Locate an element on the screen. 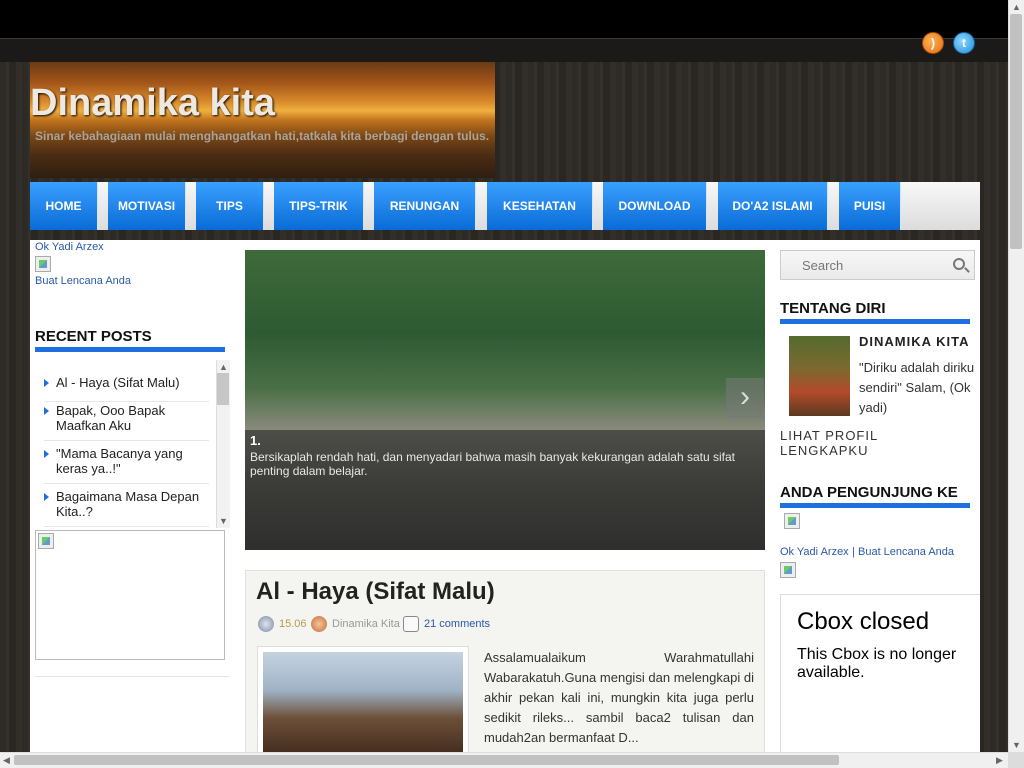 The width and height of the screenshot is (1024, 768). visitor-title: ANDA PENGUNJUNG KE is located at coordinates (869, 492).